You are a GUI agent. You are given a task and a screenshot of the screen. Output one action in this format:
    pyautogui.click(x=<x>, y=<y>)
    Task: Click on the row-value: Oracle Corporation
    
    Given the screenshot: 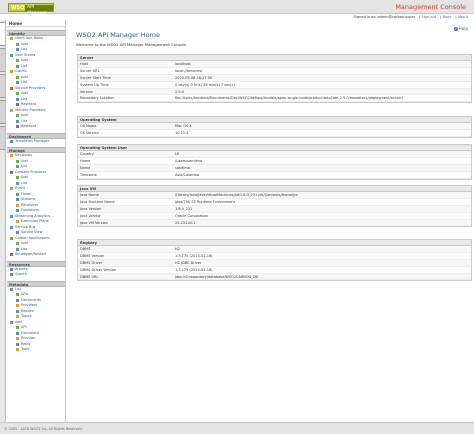 What is the action you would take?
    pyautogui.click(x=192, y=215)
    